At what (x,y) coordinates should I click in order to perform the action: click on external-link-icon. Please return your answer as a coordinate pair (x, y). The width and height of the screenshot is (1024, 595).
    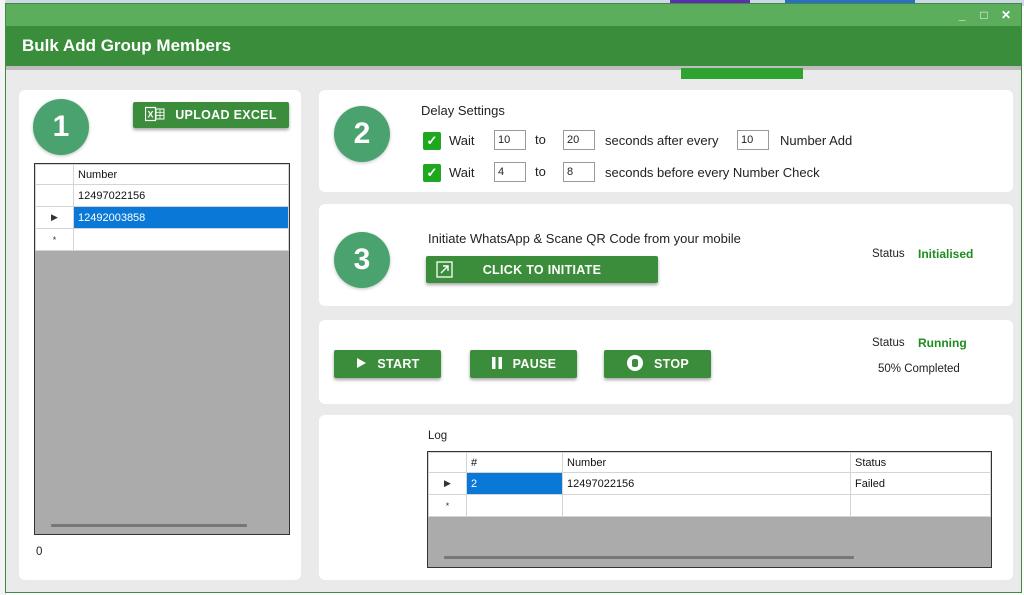
    Looking at the image, I should click on (444, 271).